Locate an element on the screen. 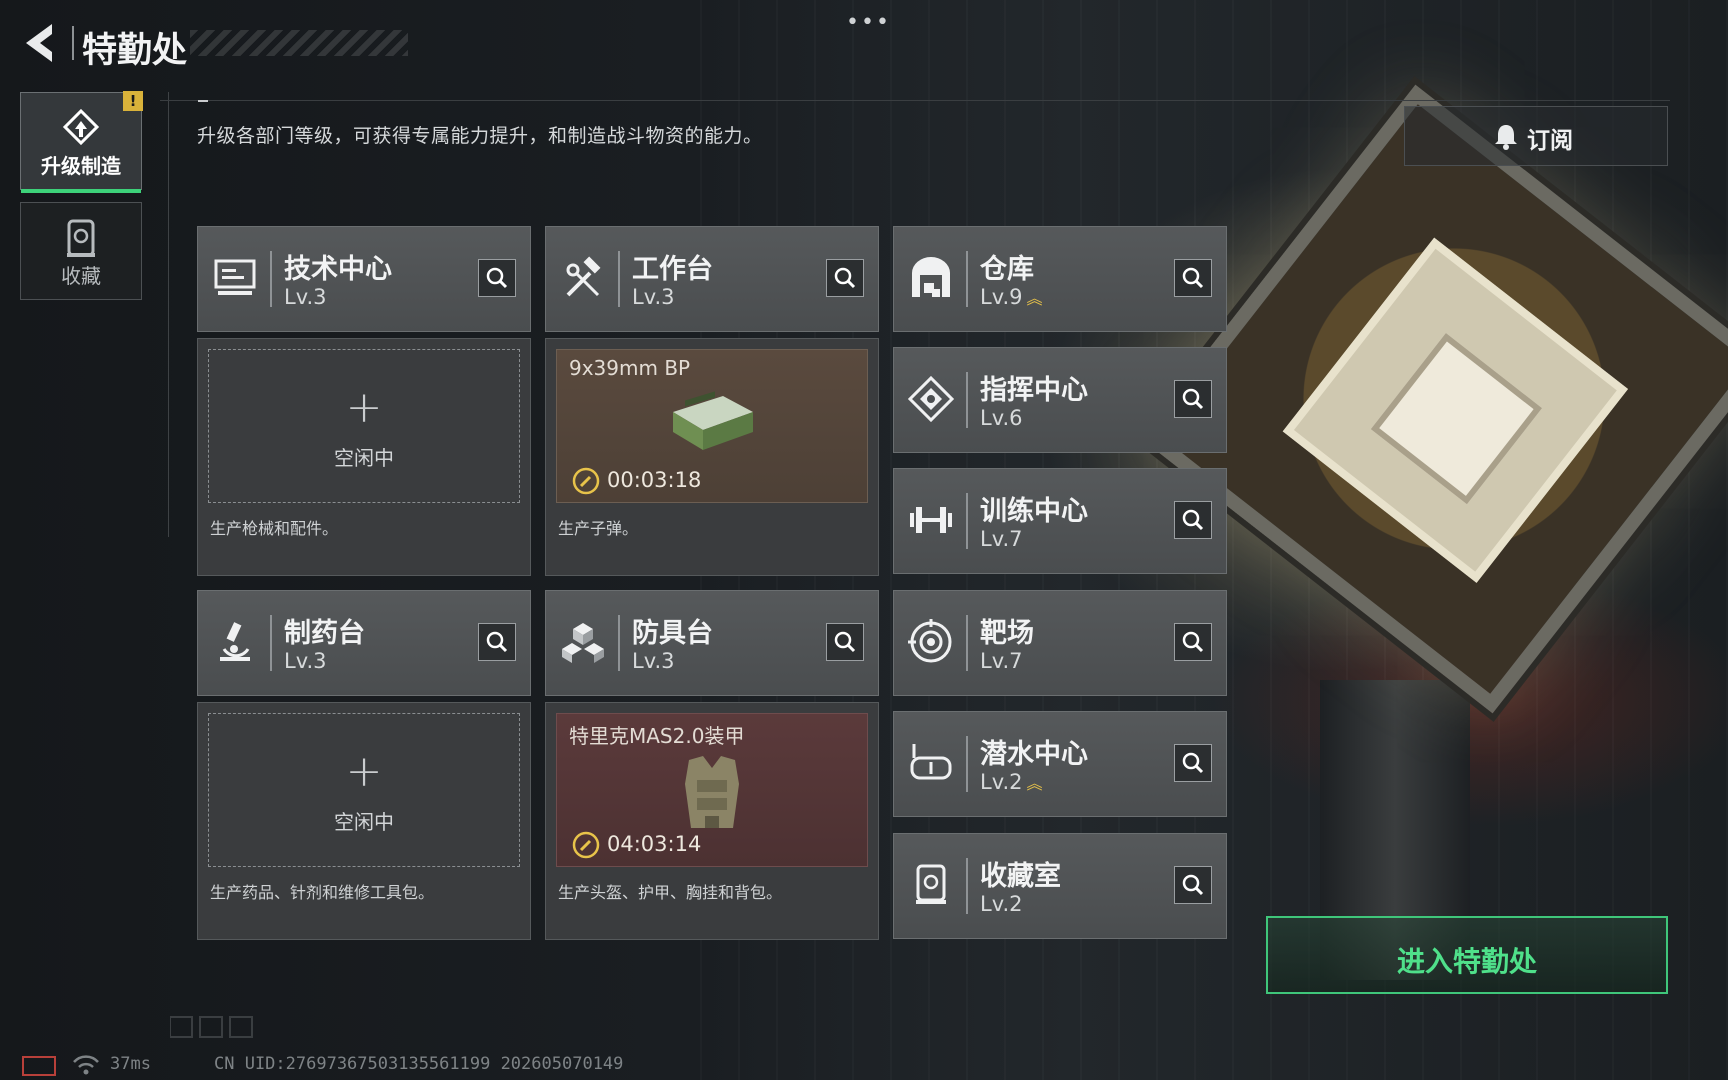 Image resolution: width=1728 pixels, height=1080 pixels. target-icon is located at coordinates (930, 641).